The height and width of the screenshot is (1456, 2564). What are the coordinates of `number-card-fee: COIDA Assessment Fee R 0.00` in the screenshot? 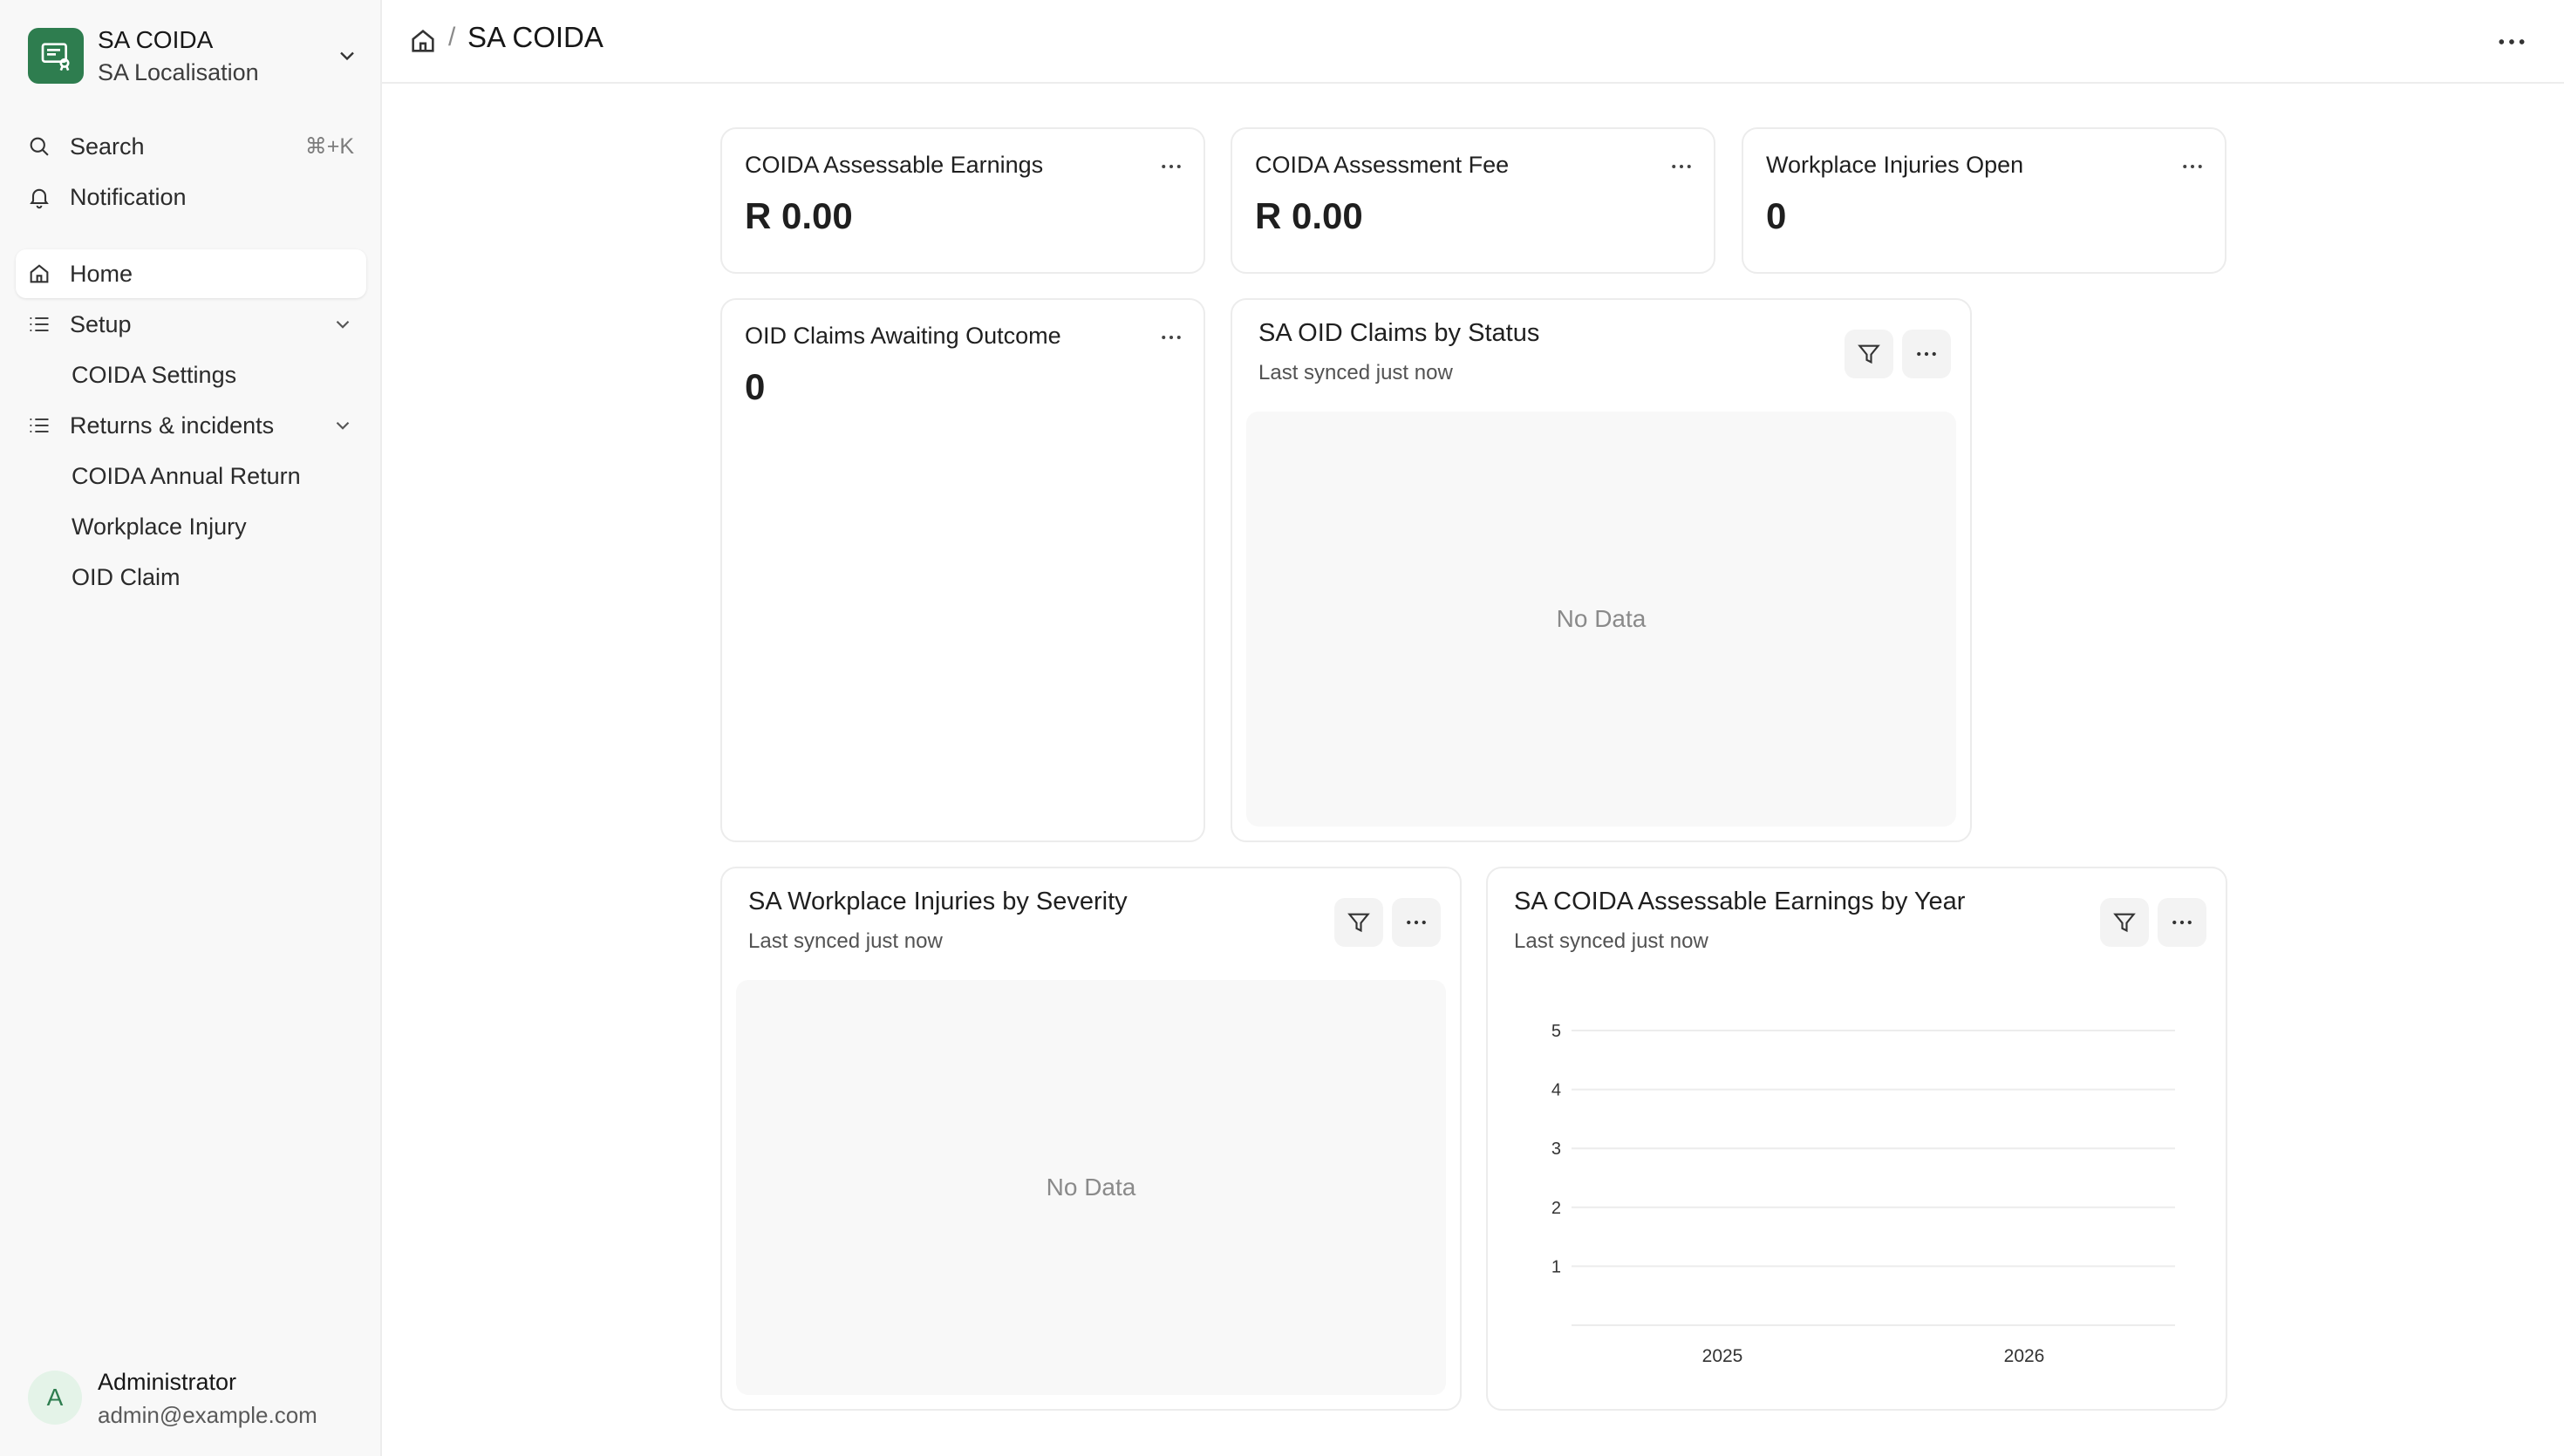 It's located at (1473, 200).